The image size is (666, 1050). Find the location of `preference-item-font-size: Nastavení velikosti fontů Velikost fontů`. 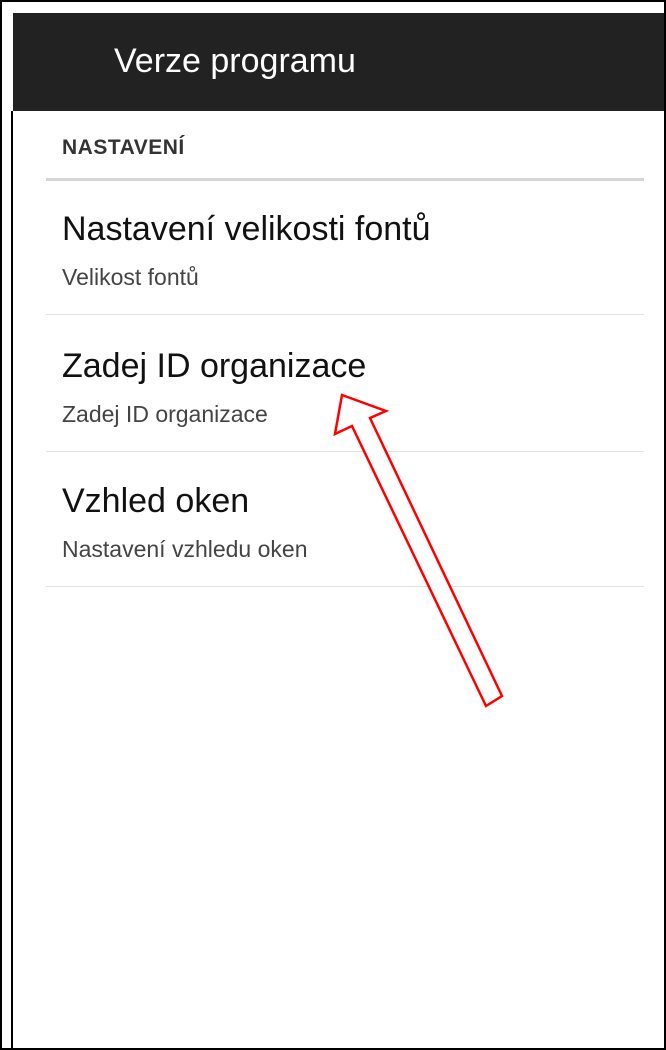

preference-item-font-size: Nastavení velikosti fontů Velikost fontů is located at coordinates (345, 247).